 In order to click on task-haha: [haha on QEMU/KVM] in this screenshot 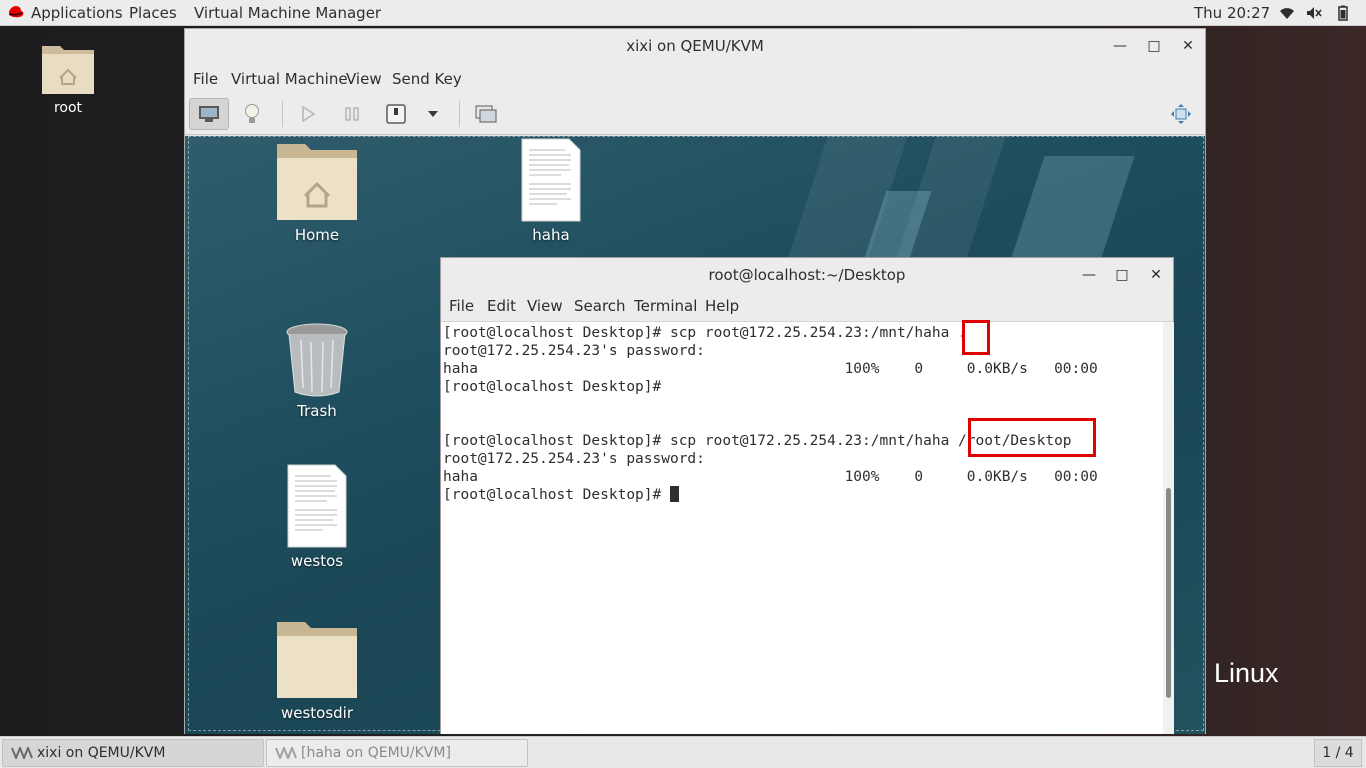, I will do `click(397, 753)`.